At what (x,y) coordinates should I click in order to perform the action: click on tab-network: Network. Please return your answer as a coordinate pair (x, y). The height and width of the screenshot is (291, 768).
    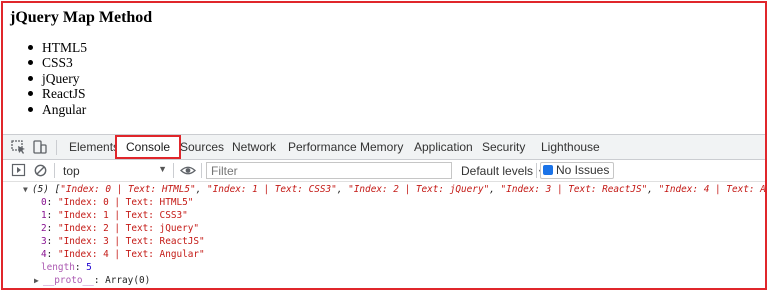
    Looking at the image, I should click on (254, 147).